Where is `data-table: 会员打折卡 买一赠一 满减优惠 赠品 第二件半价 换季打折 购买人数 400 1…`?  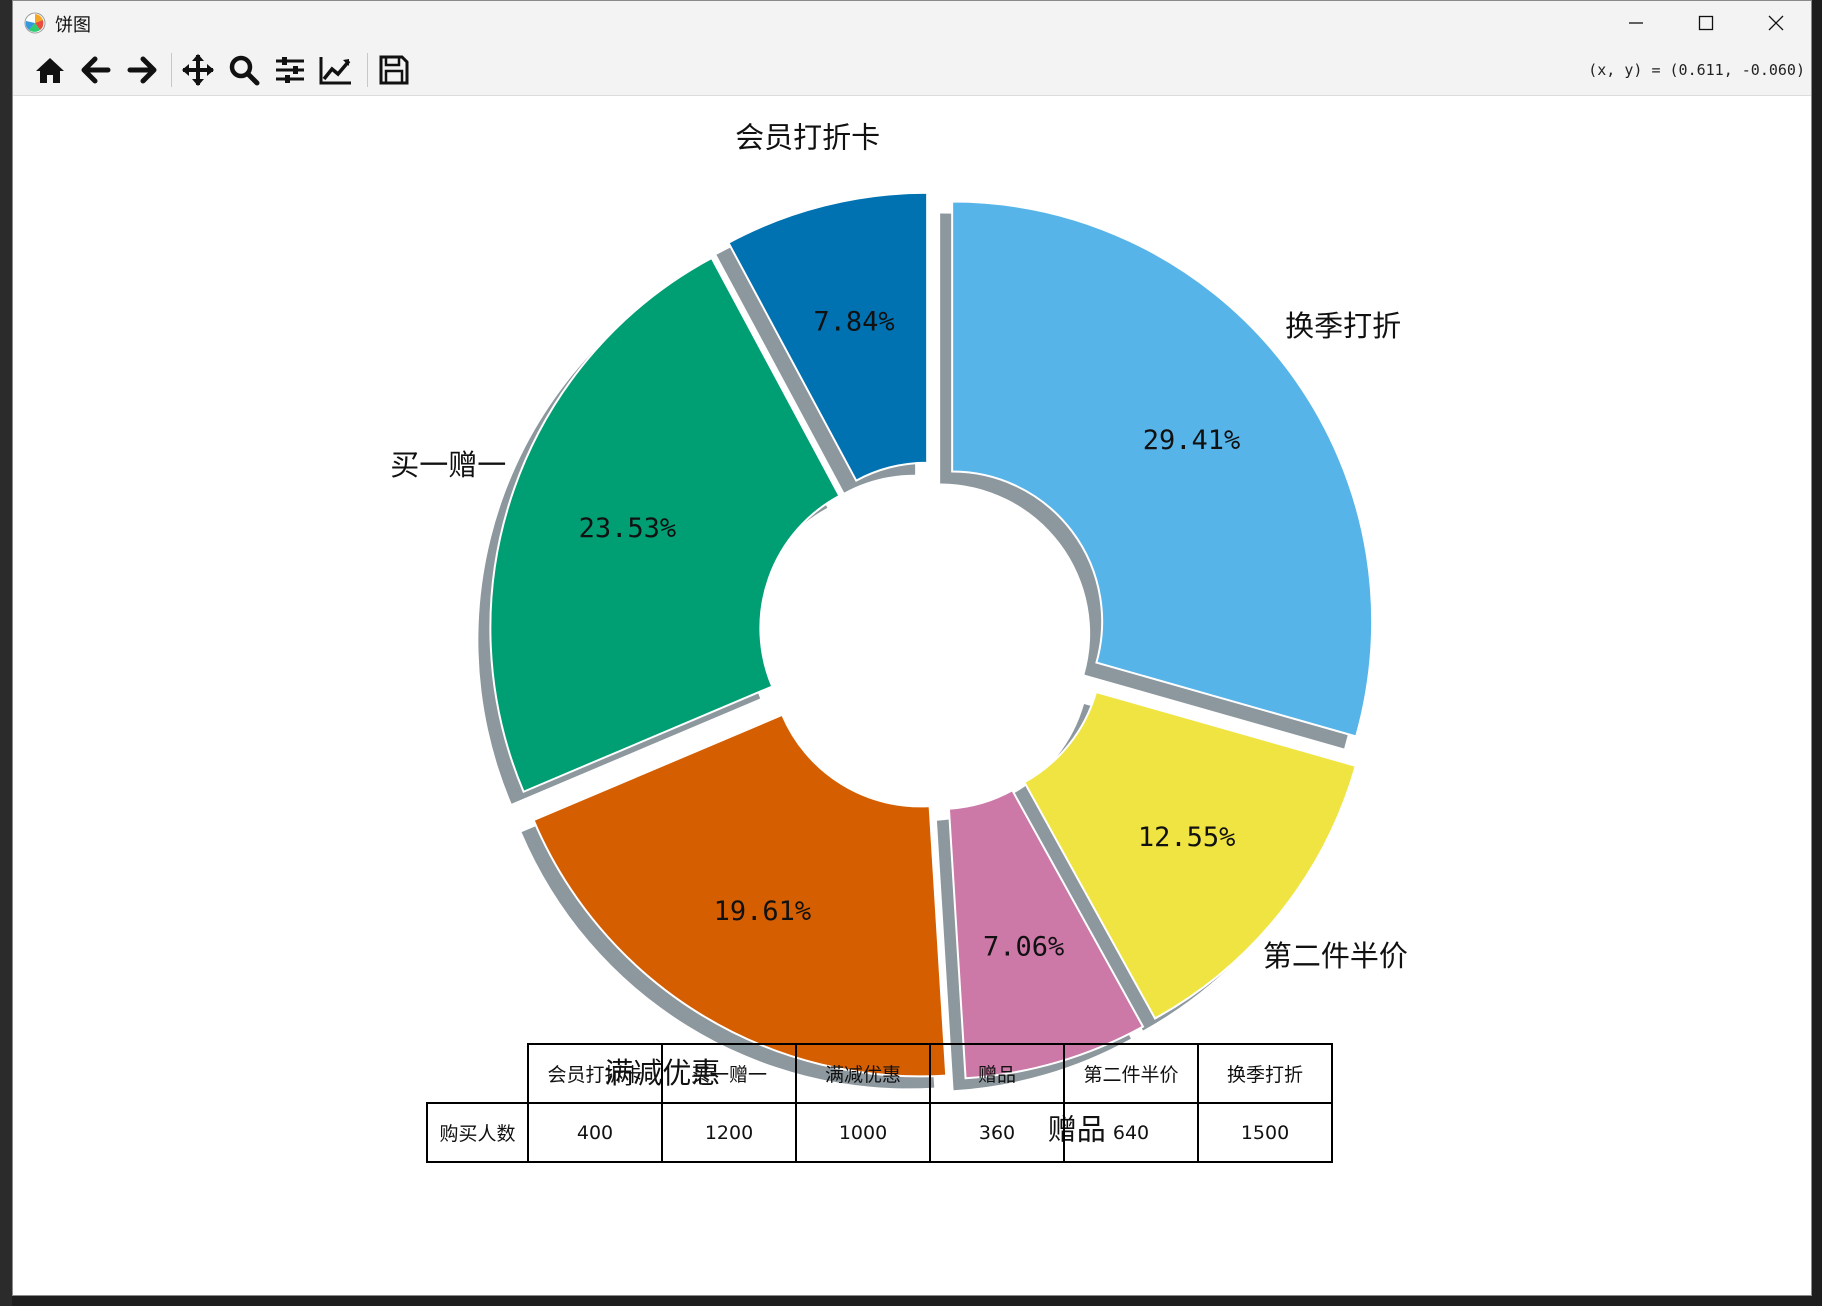
data-table: 会员打折卡 买一赠一 满减优惠 赠品 第二件半价 换季打折 购买人数 400 1… is located at coordinates (879, 1103).